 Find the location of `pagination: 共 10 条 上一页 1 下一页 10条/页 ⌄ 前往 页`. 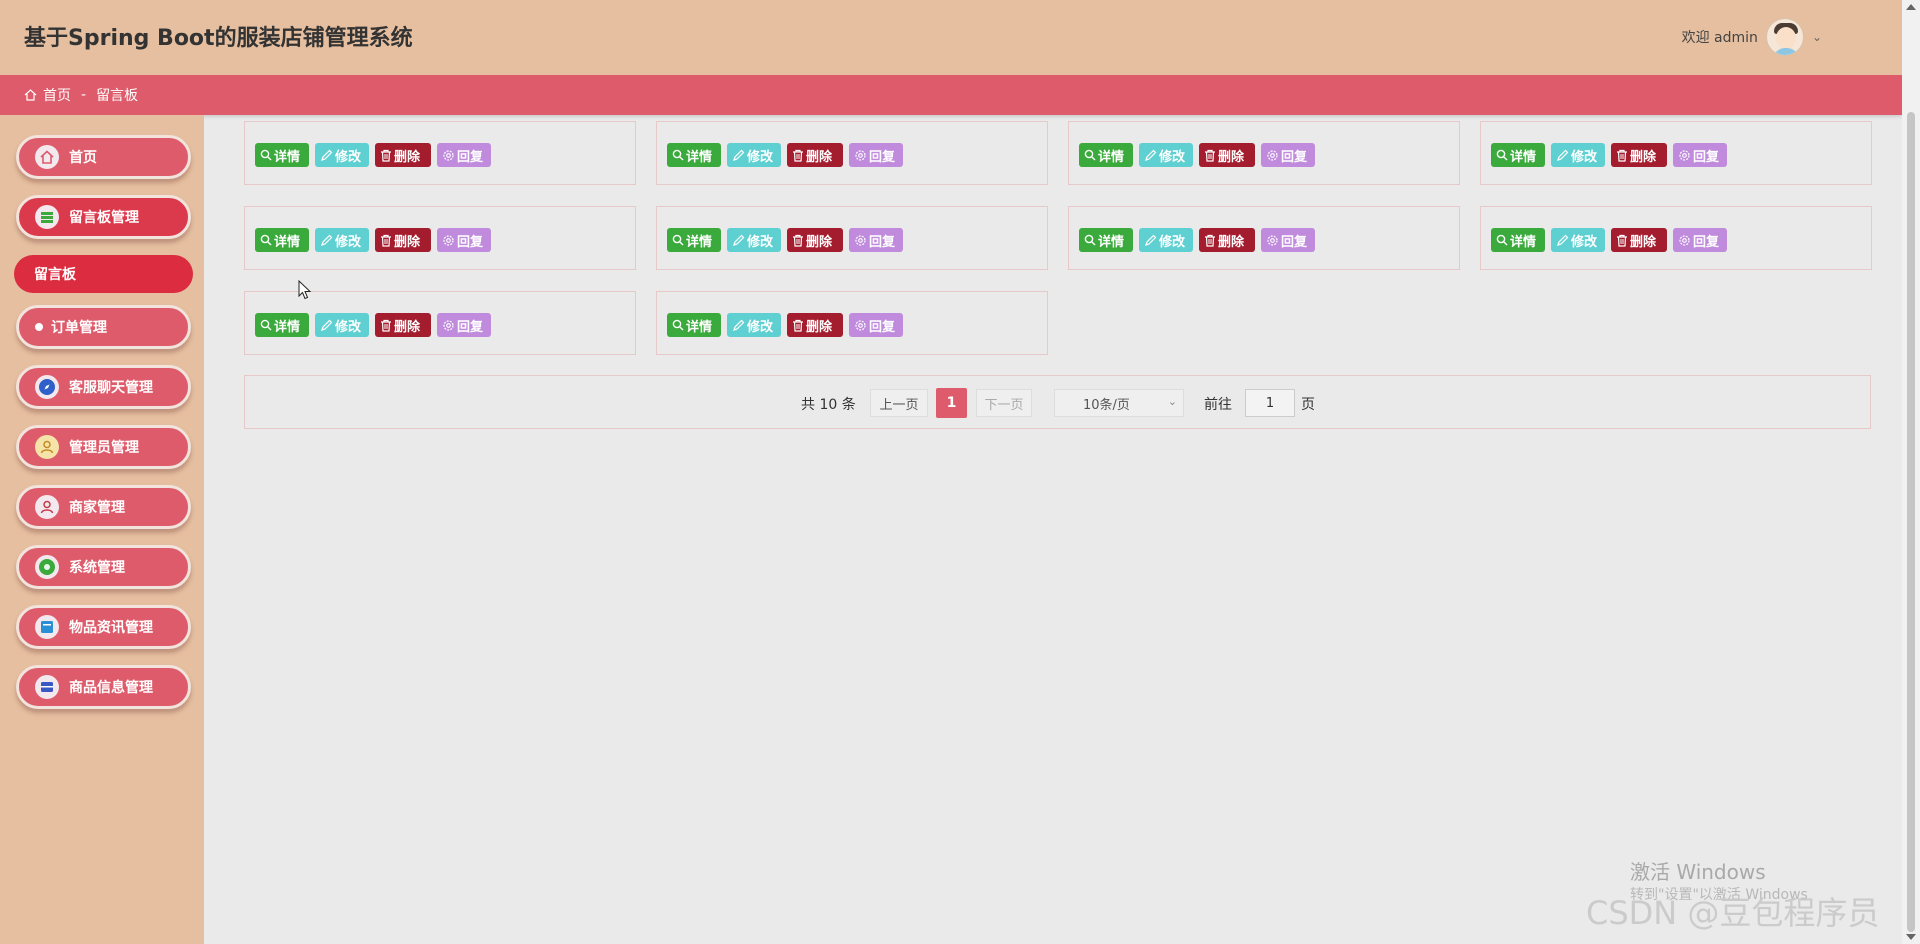

pagination: 共 10 条 上一页 1 下一页 10条/页 ⌄ 前往 页 is located at coordinates (1057, 402).